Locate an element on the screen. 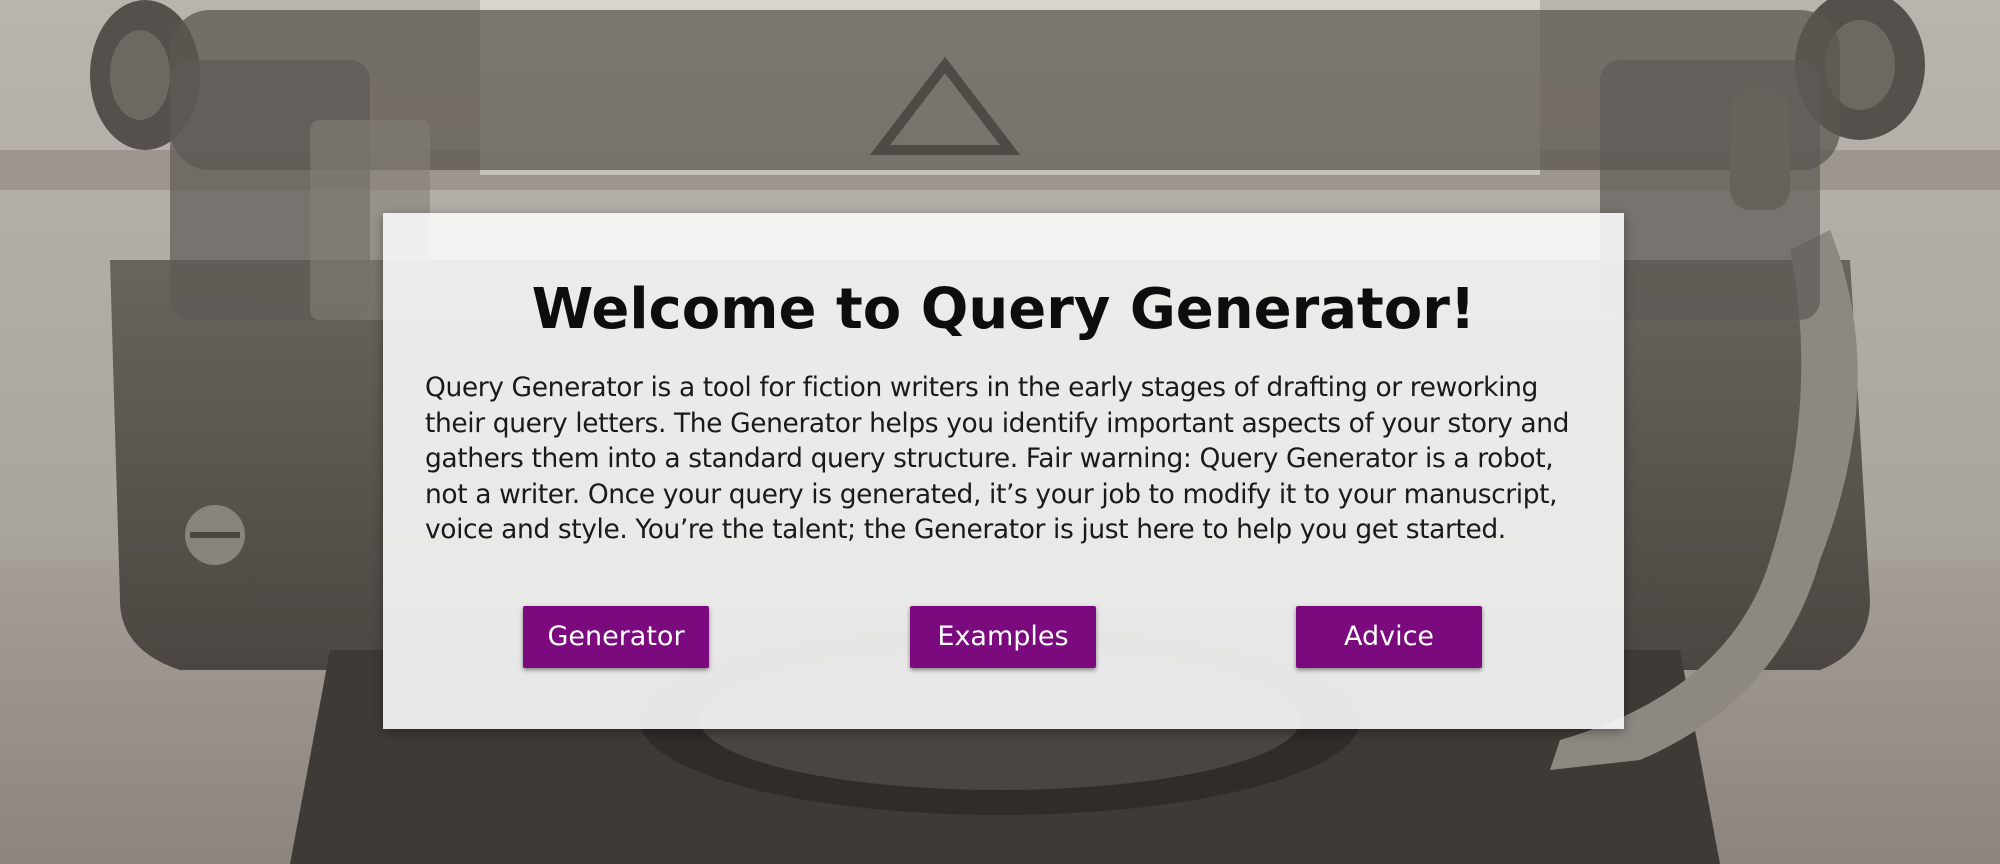 This screenshot has width=2000, height=864. page-title: Welcome to Query Generator! is located at coordinates (1003, 309).